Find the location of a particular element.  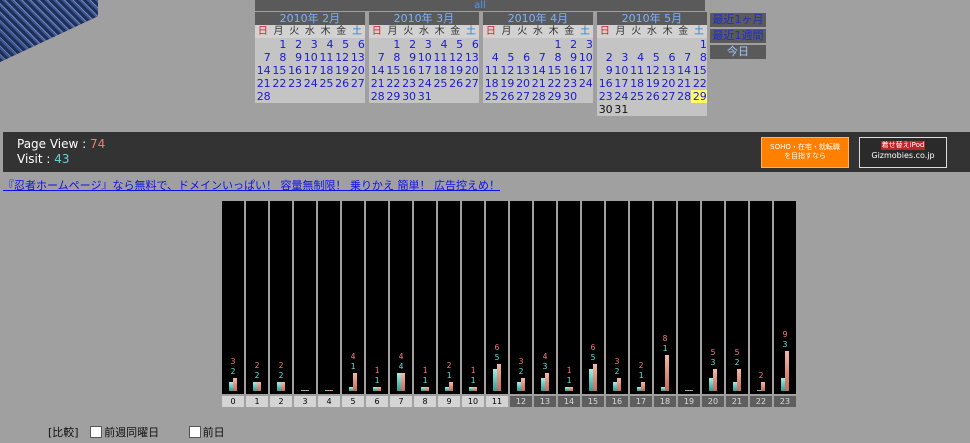

range-link-week: 最近1週間 is located at coordinates (738, 36).